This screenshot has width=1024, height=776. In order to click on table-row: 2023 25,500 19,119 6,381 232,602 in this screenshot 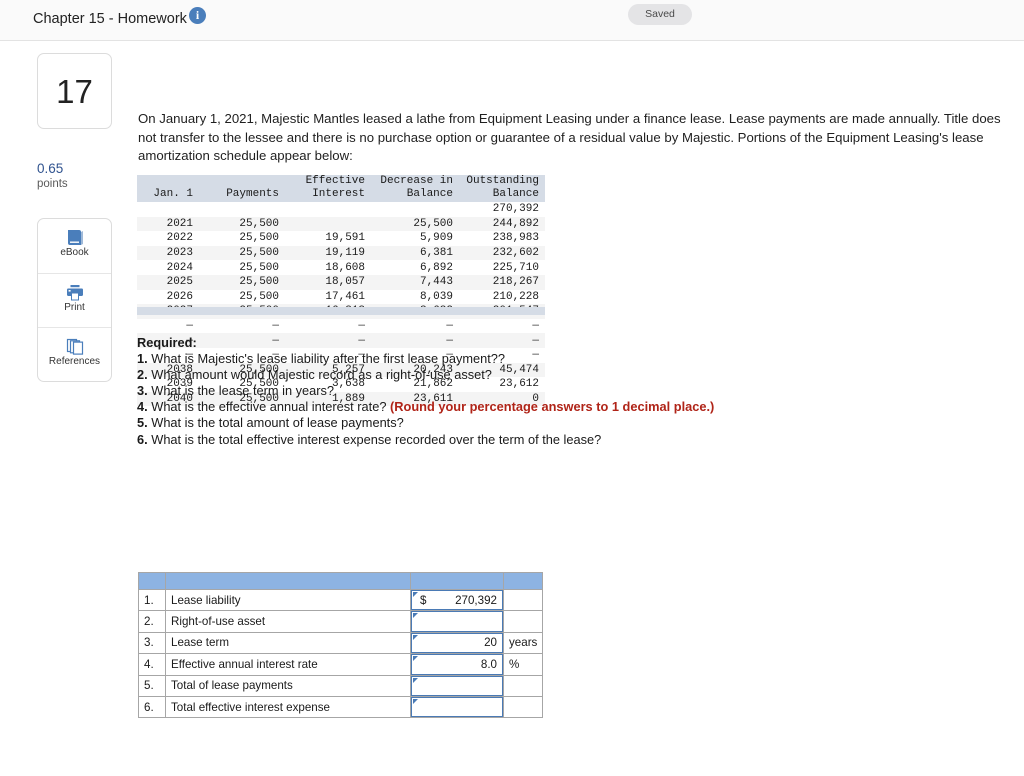, I will do `click(341, 253)`.